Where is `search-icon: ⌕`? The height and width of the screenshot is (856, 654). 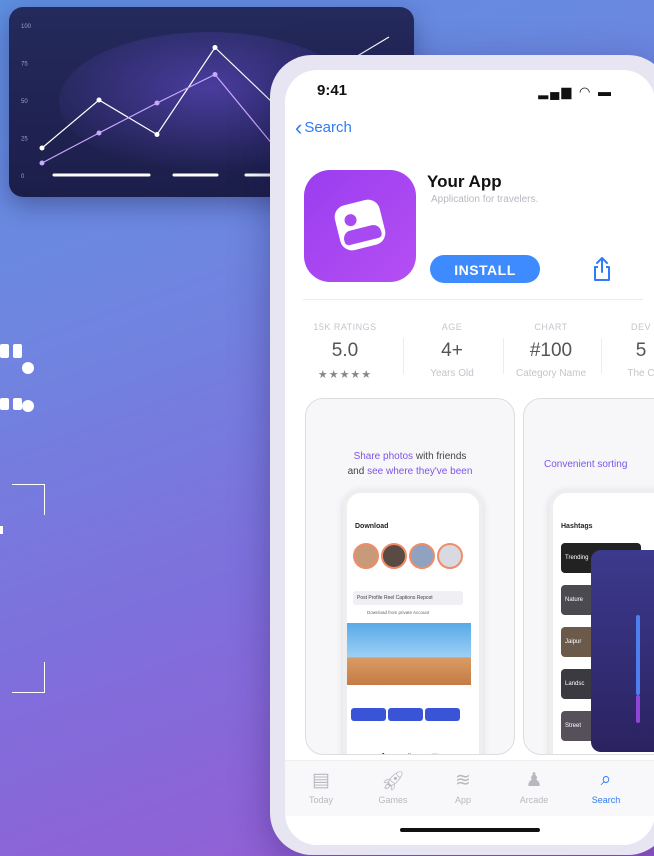
search-icon: ⌕ is located at coordinates (606, 779).